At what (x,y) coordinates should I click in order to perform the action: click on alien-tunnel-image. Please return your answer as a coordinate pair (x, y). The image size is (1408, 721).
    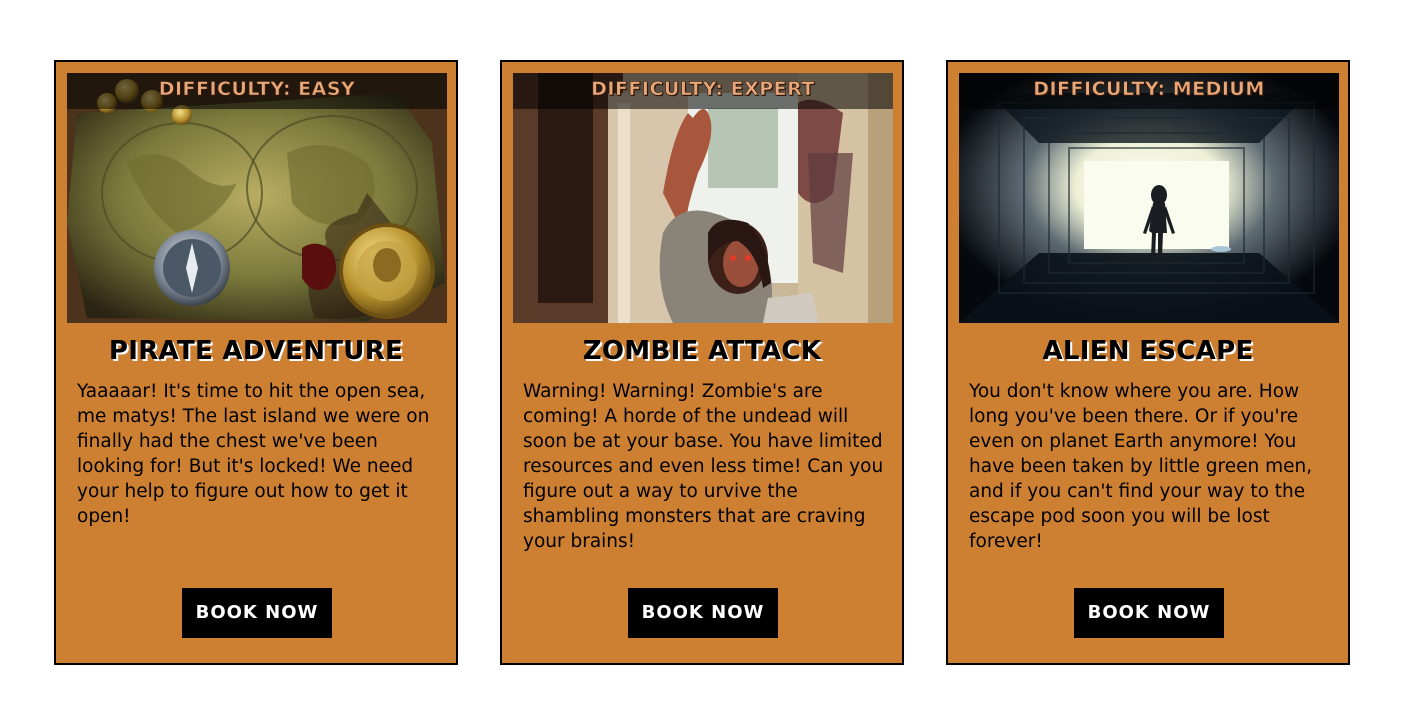
    Looking at the image, I should click on (1149, 198).